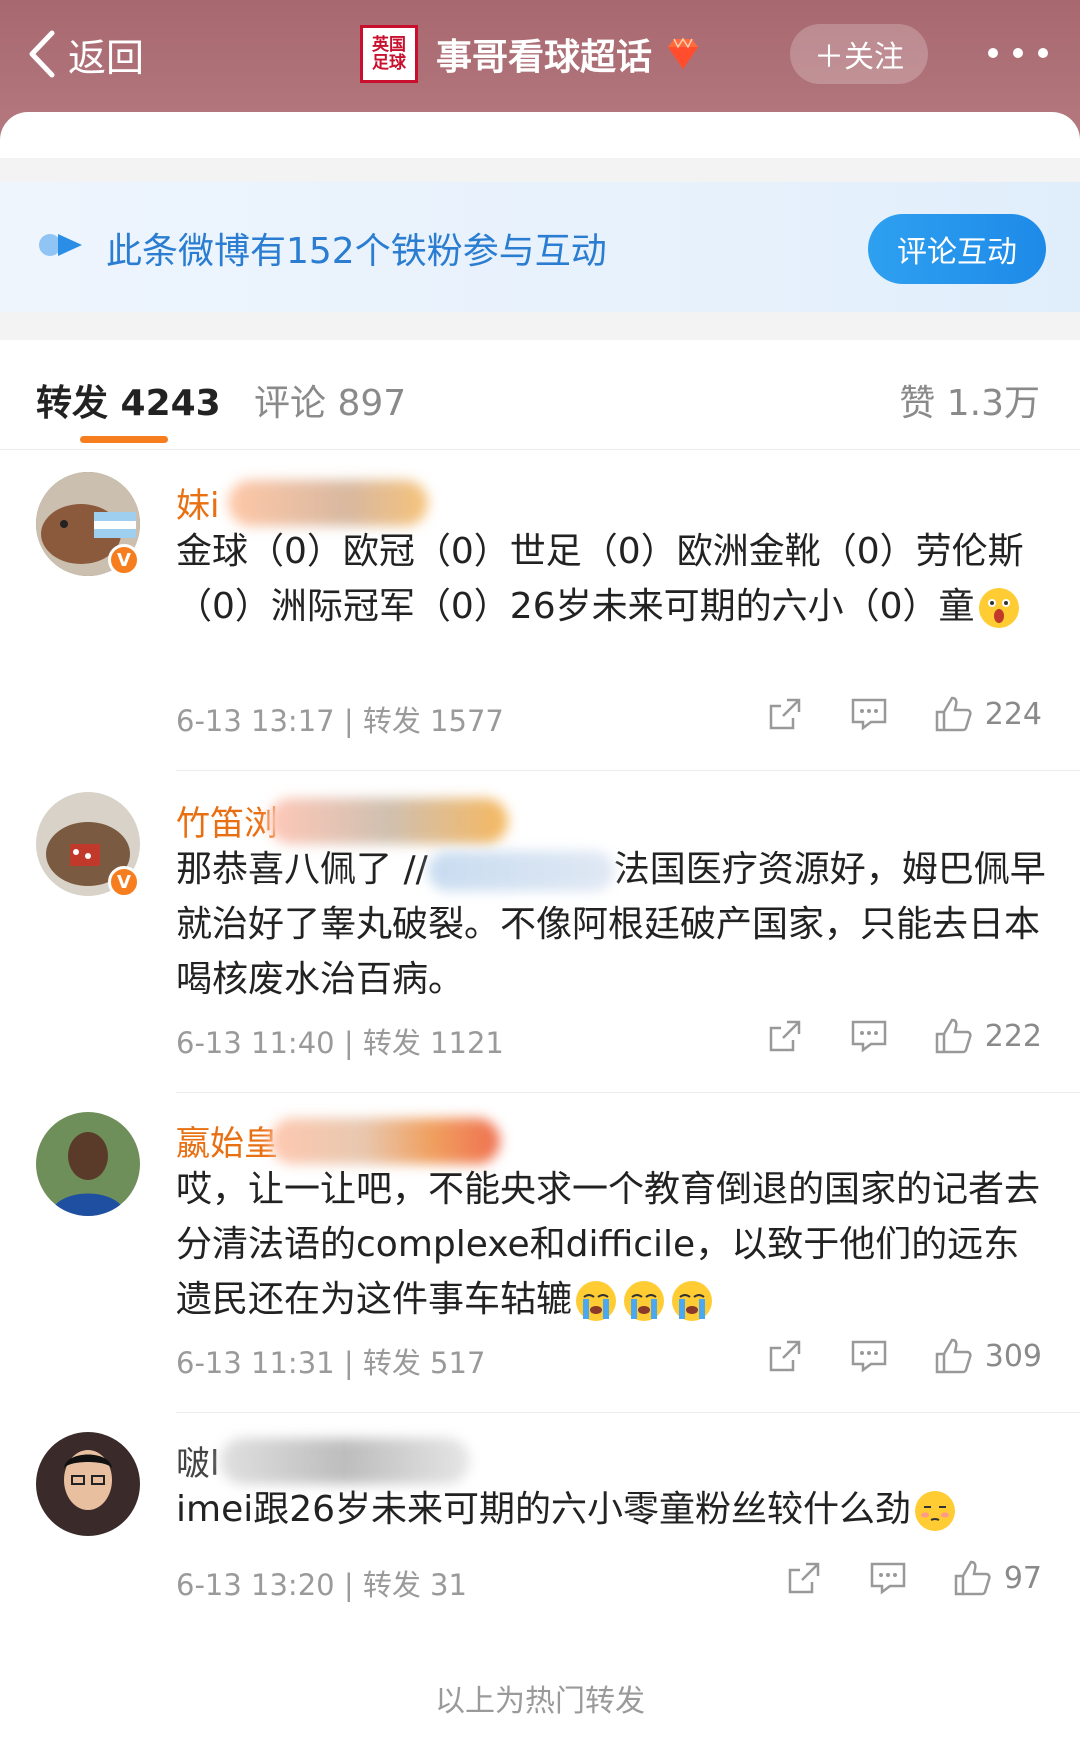 This screenshot has width=1080, height=1753. I want to click on username: 妹i, so click(197, 502).